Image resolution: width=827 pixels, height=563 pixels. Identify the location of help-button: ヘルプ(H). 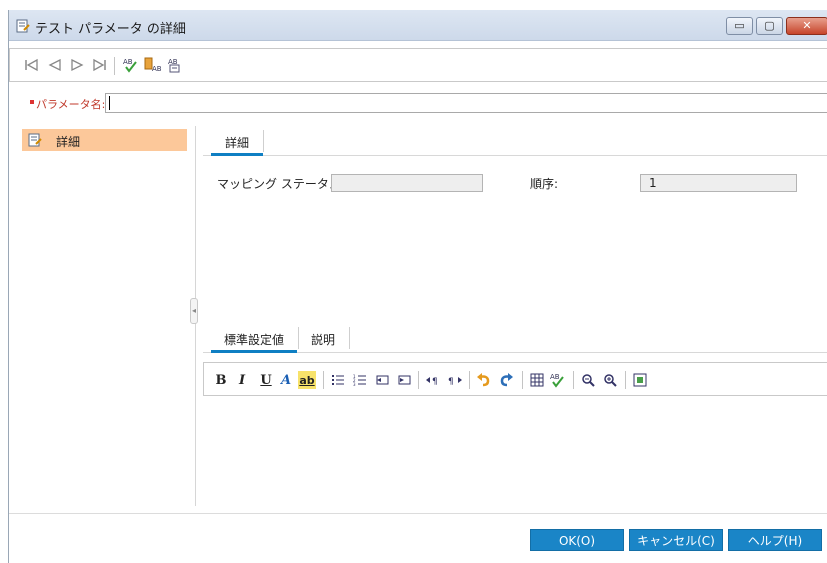
(775, 540).